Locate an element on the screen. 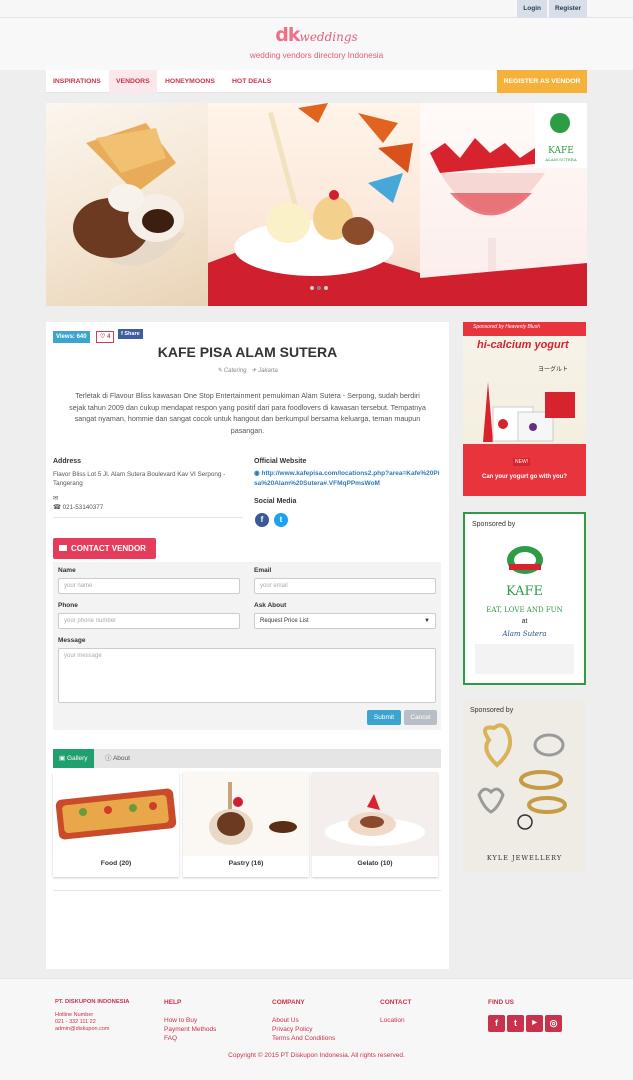  submit-button: Submit is located at coordinates (384, 717).